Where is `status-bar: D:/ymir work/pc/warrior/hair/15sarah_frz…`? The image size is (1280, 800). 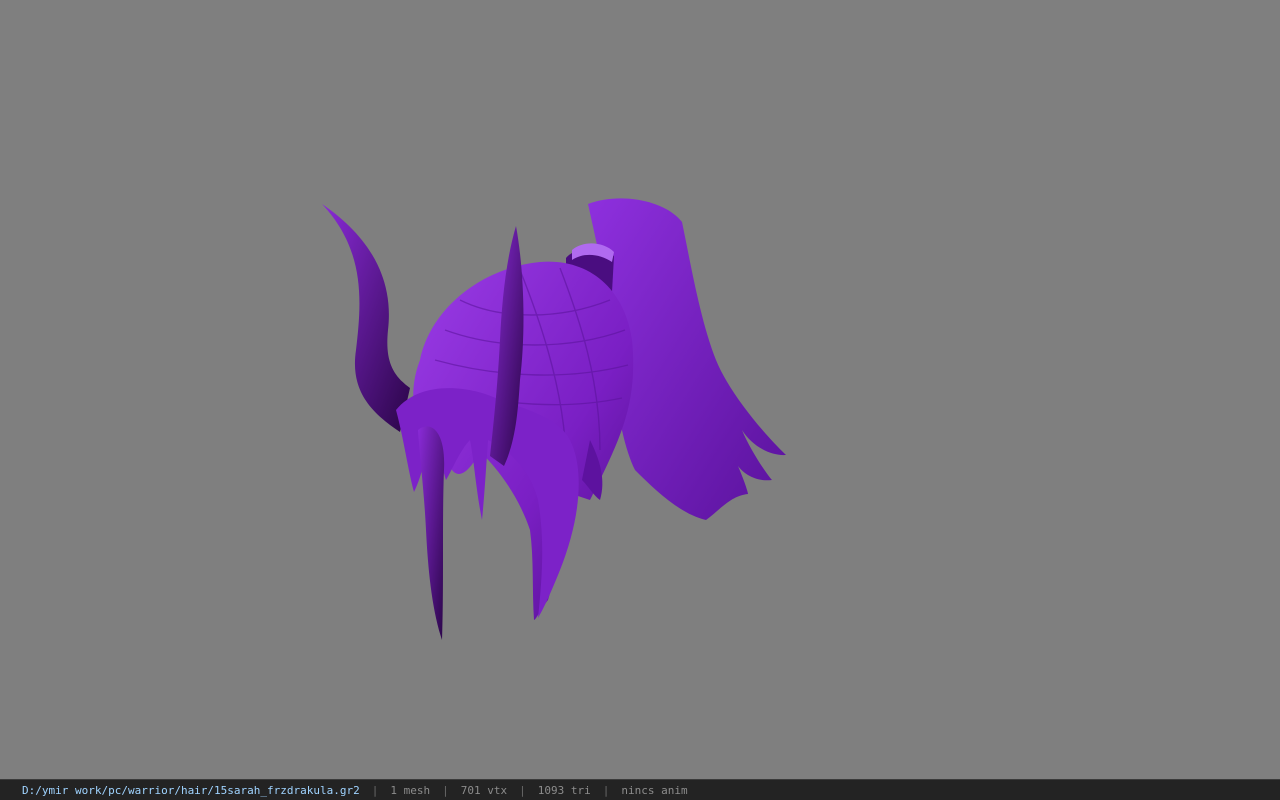
status-bar: D:/ymir work/pc/warrior/hair/15sarah_frz… is located at coordinates (640, 789).